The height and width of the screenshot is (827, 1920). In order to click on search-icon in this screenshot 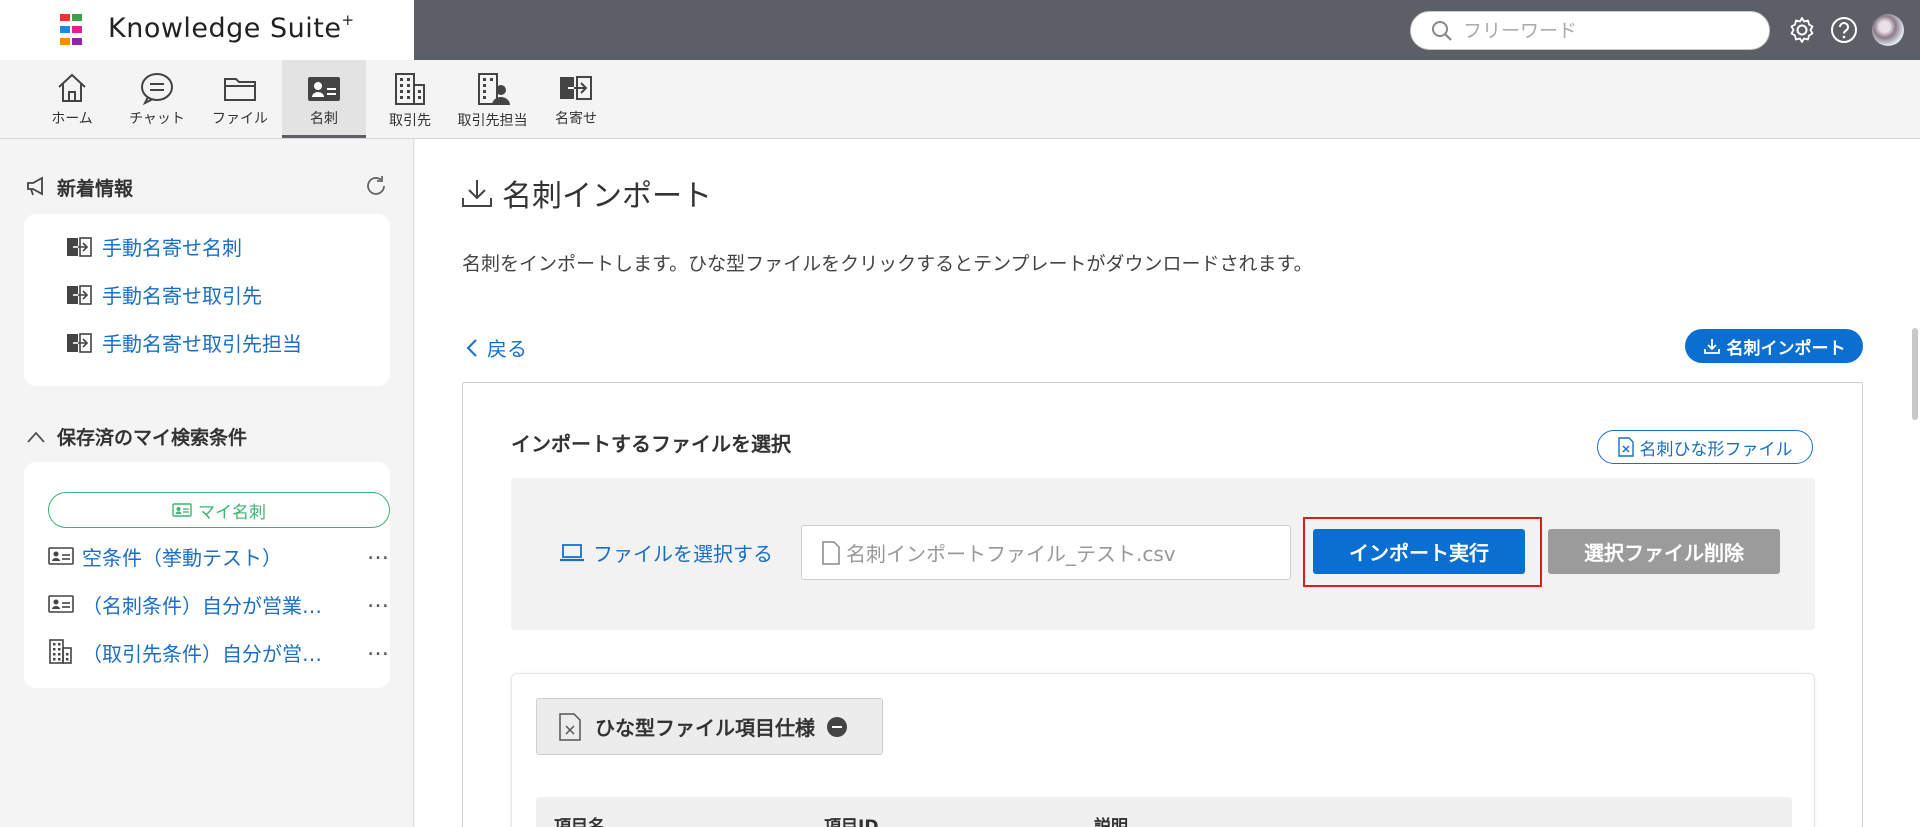, I will do `click(1442, 33)`.